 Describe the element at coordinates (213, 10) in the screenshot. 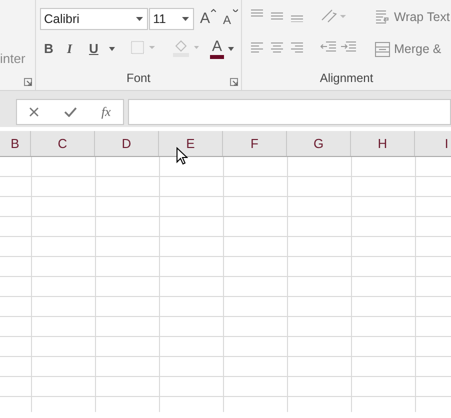

I see `up-caret-icon` at that location.